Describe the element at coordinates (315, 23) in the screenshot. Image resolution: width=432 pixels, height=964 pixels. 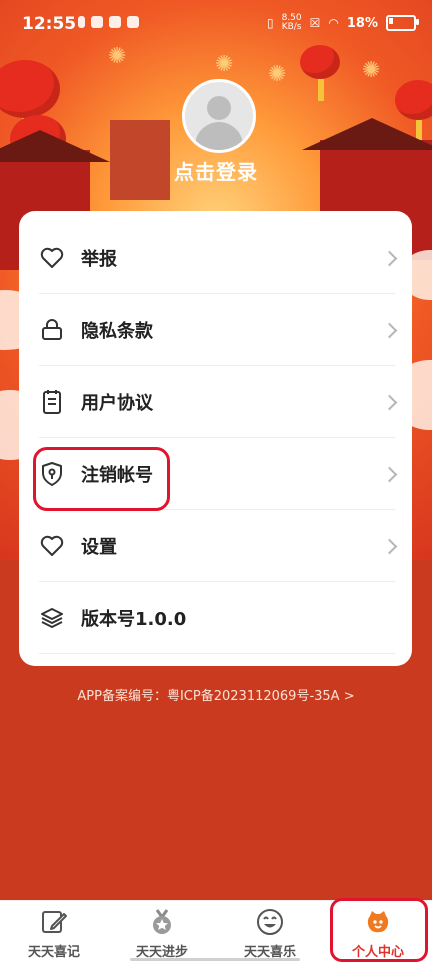
I see `sim-off-icon: ☒` at that location.